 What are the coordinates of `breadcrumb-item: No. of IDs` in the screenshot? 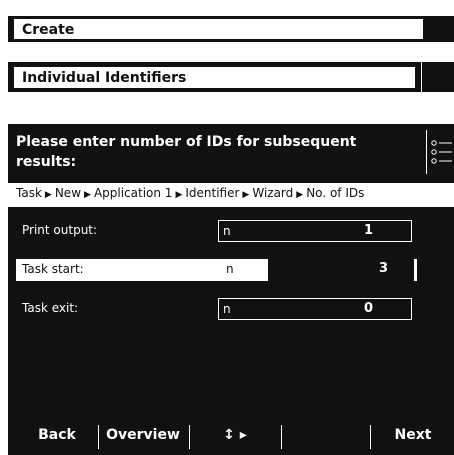 It's located at (335, 193).